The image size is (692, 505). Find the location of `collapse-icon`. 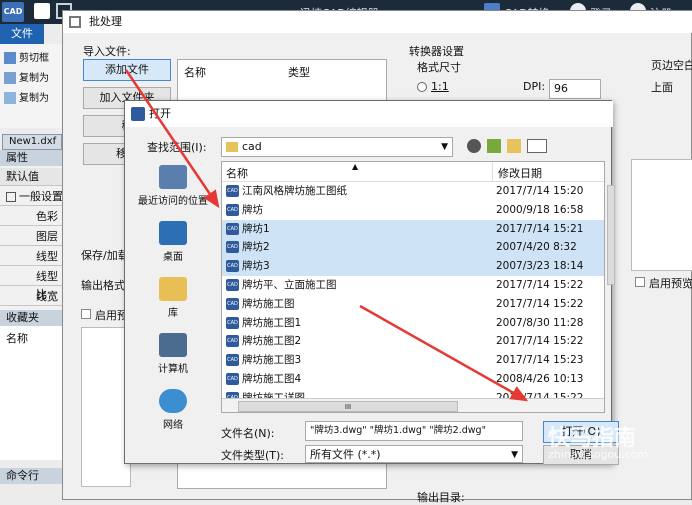

collapse-icon is located at coordinates (11, 197).